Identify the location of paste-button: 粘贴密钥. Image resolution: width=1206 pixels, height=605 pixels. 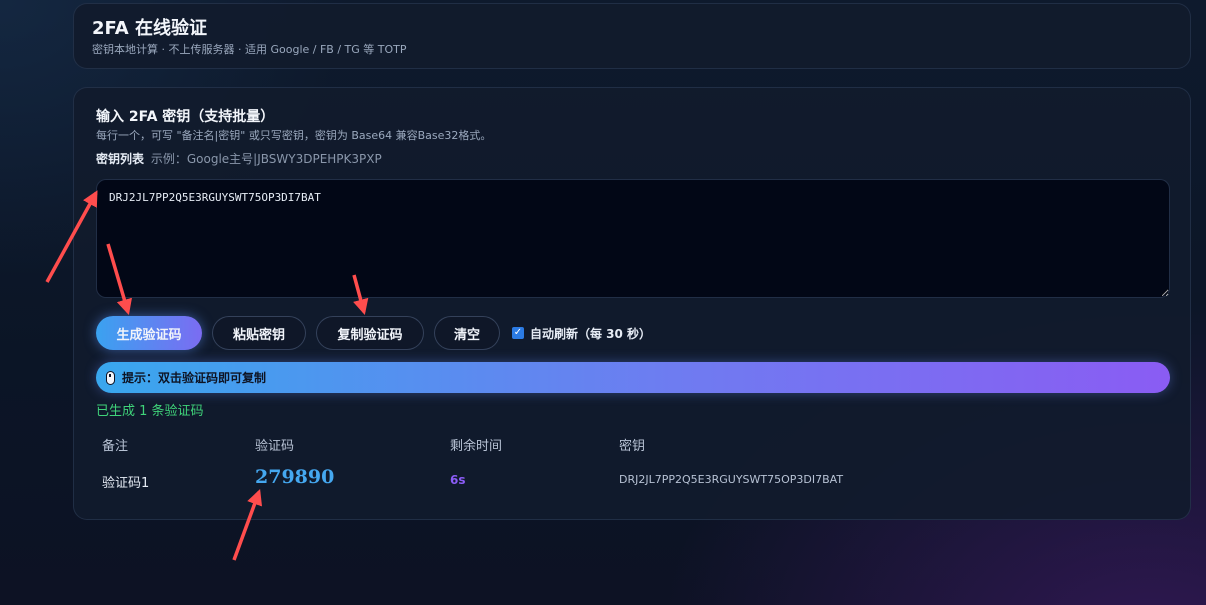
(259, 333).